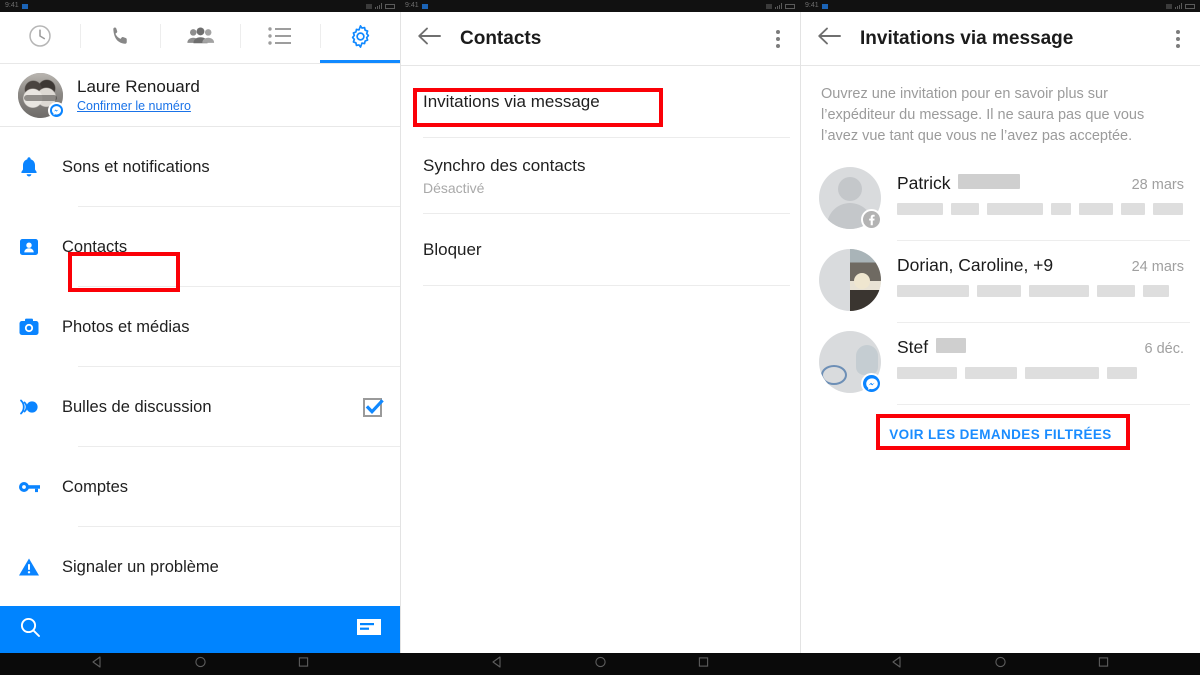  I want to click on tab-groups, so click(200, 36).